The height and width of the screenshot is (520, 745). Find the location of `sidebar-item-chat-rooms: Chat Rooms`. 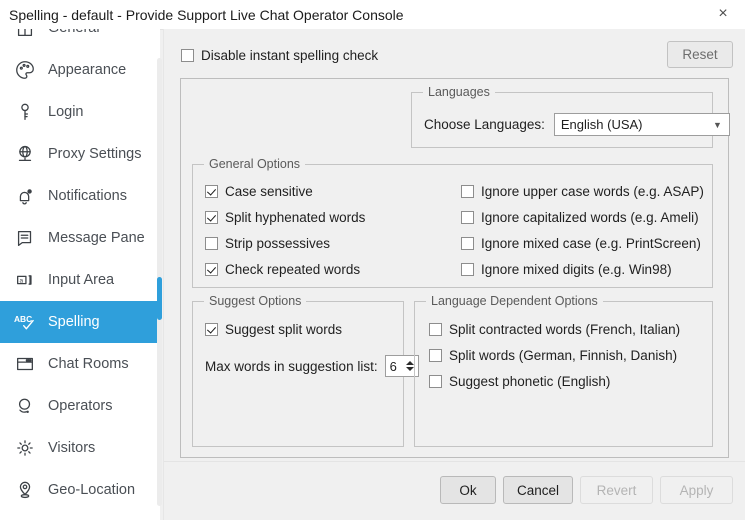

sidebar-item-chat-rooms: Chat Rooms is located at coordinates (80, 364).